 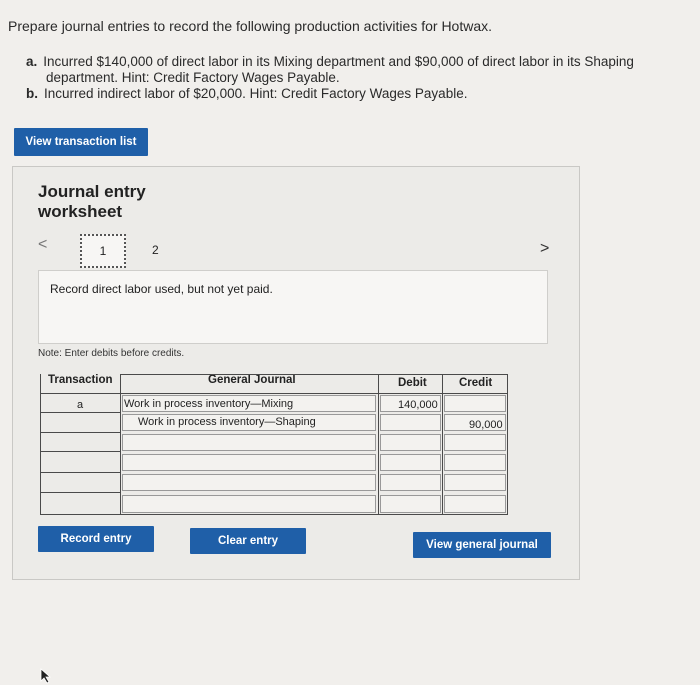 What do you see at coordinates (96, 539) in the screenshot?
I see `record-entry-button: Record entry` at bounding box center [96, 539].